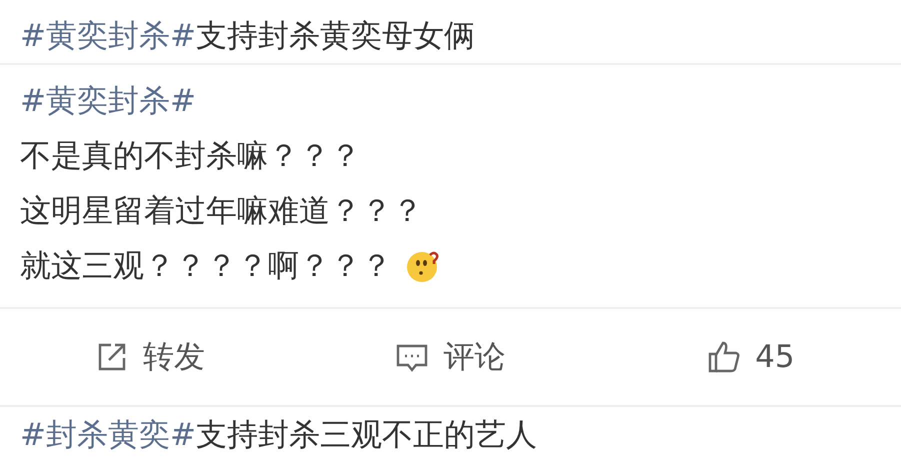 The width and height of the screenshot is (901, 474). What do you see at coordinates (108, 435) in the screenshot?
I see `hashtag-link: #封杀黄奕#` at bounding box center [108, 435].